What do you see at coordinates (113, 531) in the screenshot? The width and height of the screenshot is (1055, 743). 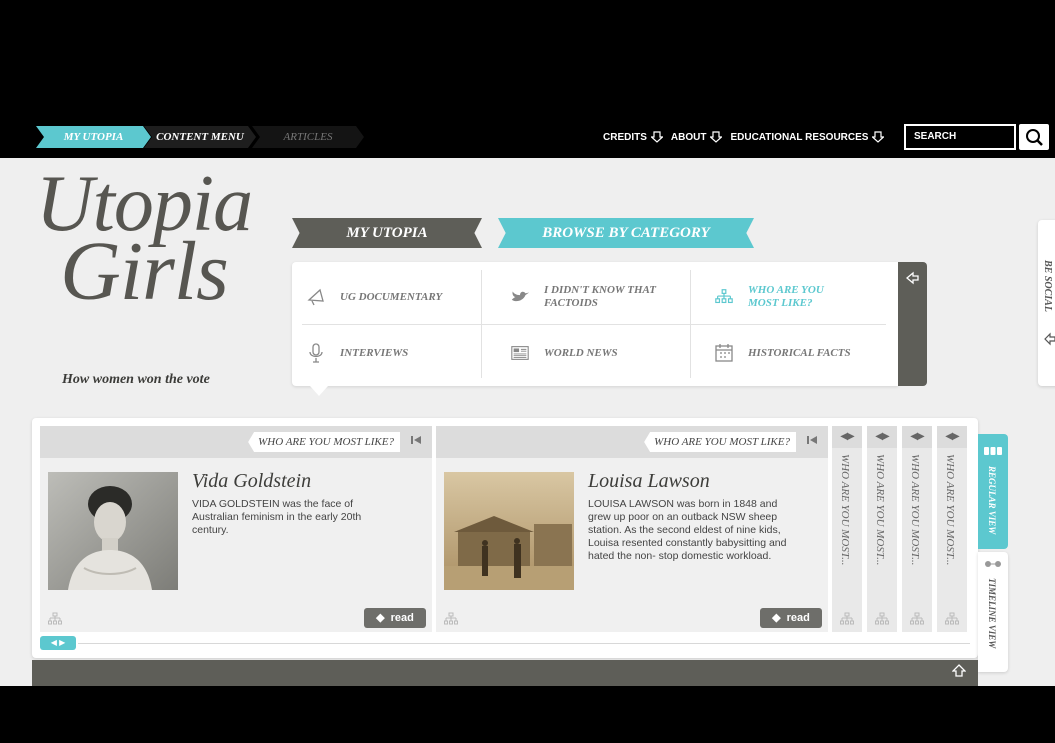 I see `portrait-photo` at bounding box center [113, 531].